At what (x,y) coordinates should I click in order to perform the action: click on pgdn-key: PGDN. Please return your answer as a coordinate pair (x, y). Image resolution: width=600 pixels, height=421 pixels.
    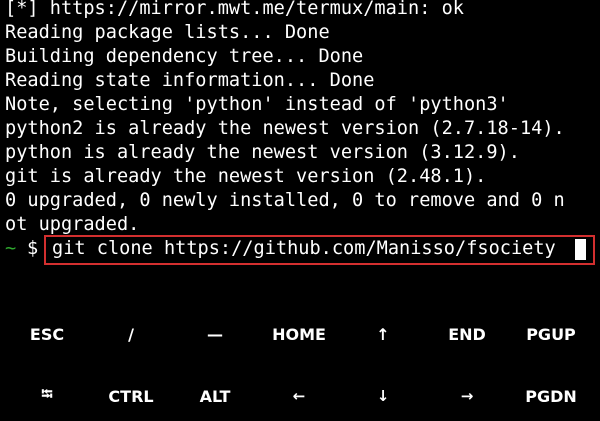
    Looking at the image, I should click on (551, 396).